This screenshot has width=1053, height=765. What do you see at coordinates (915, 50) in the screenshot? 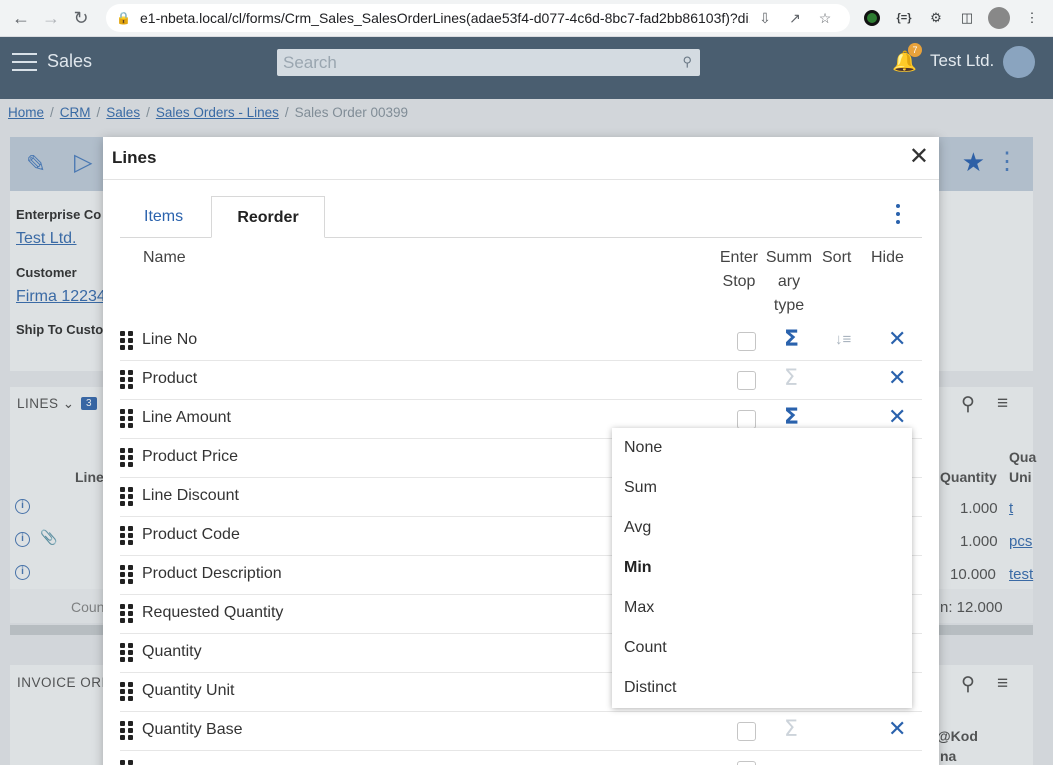
I see `notification-badge: 7` at bounding box center [915, 50].